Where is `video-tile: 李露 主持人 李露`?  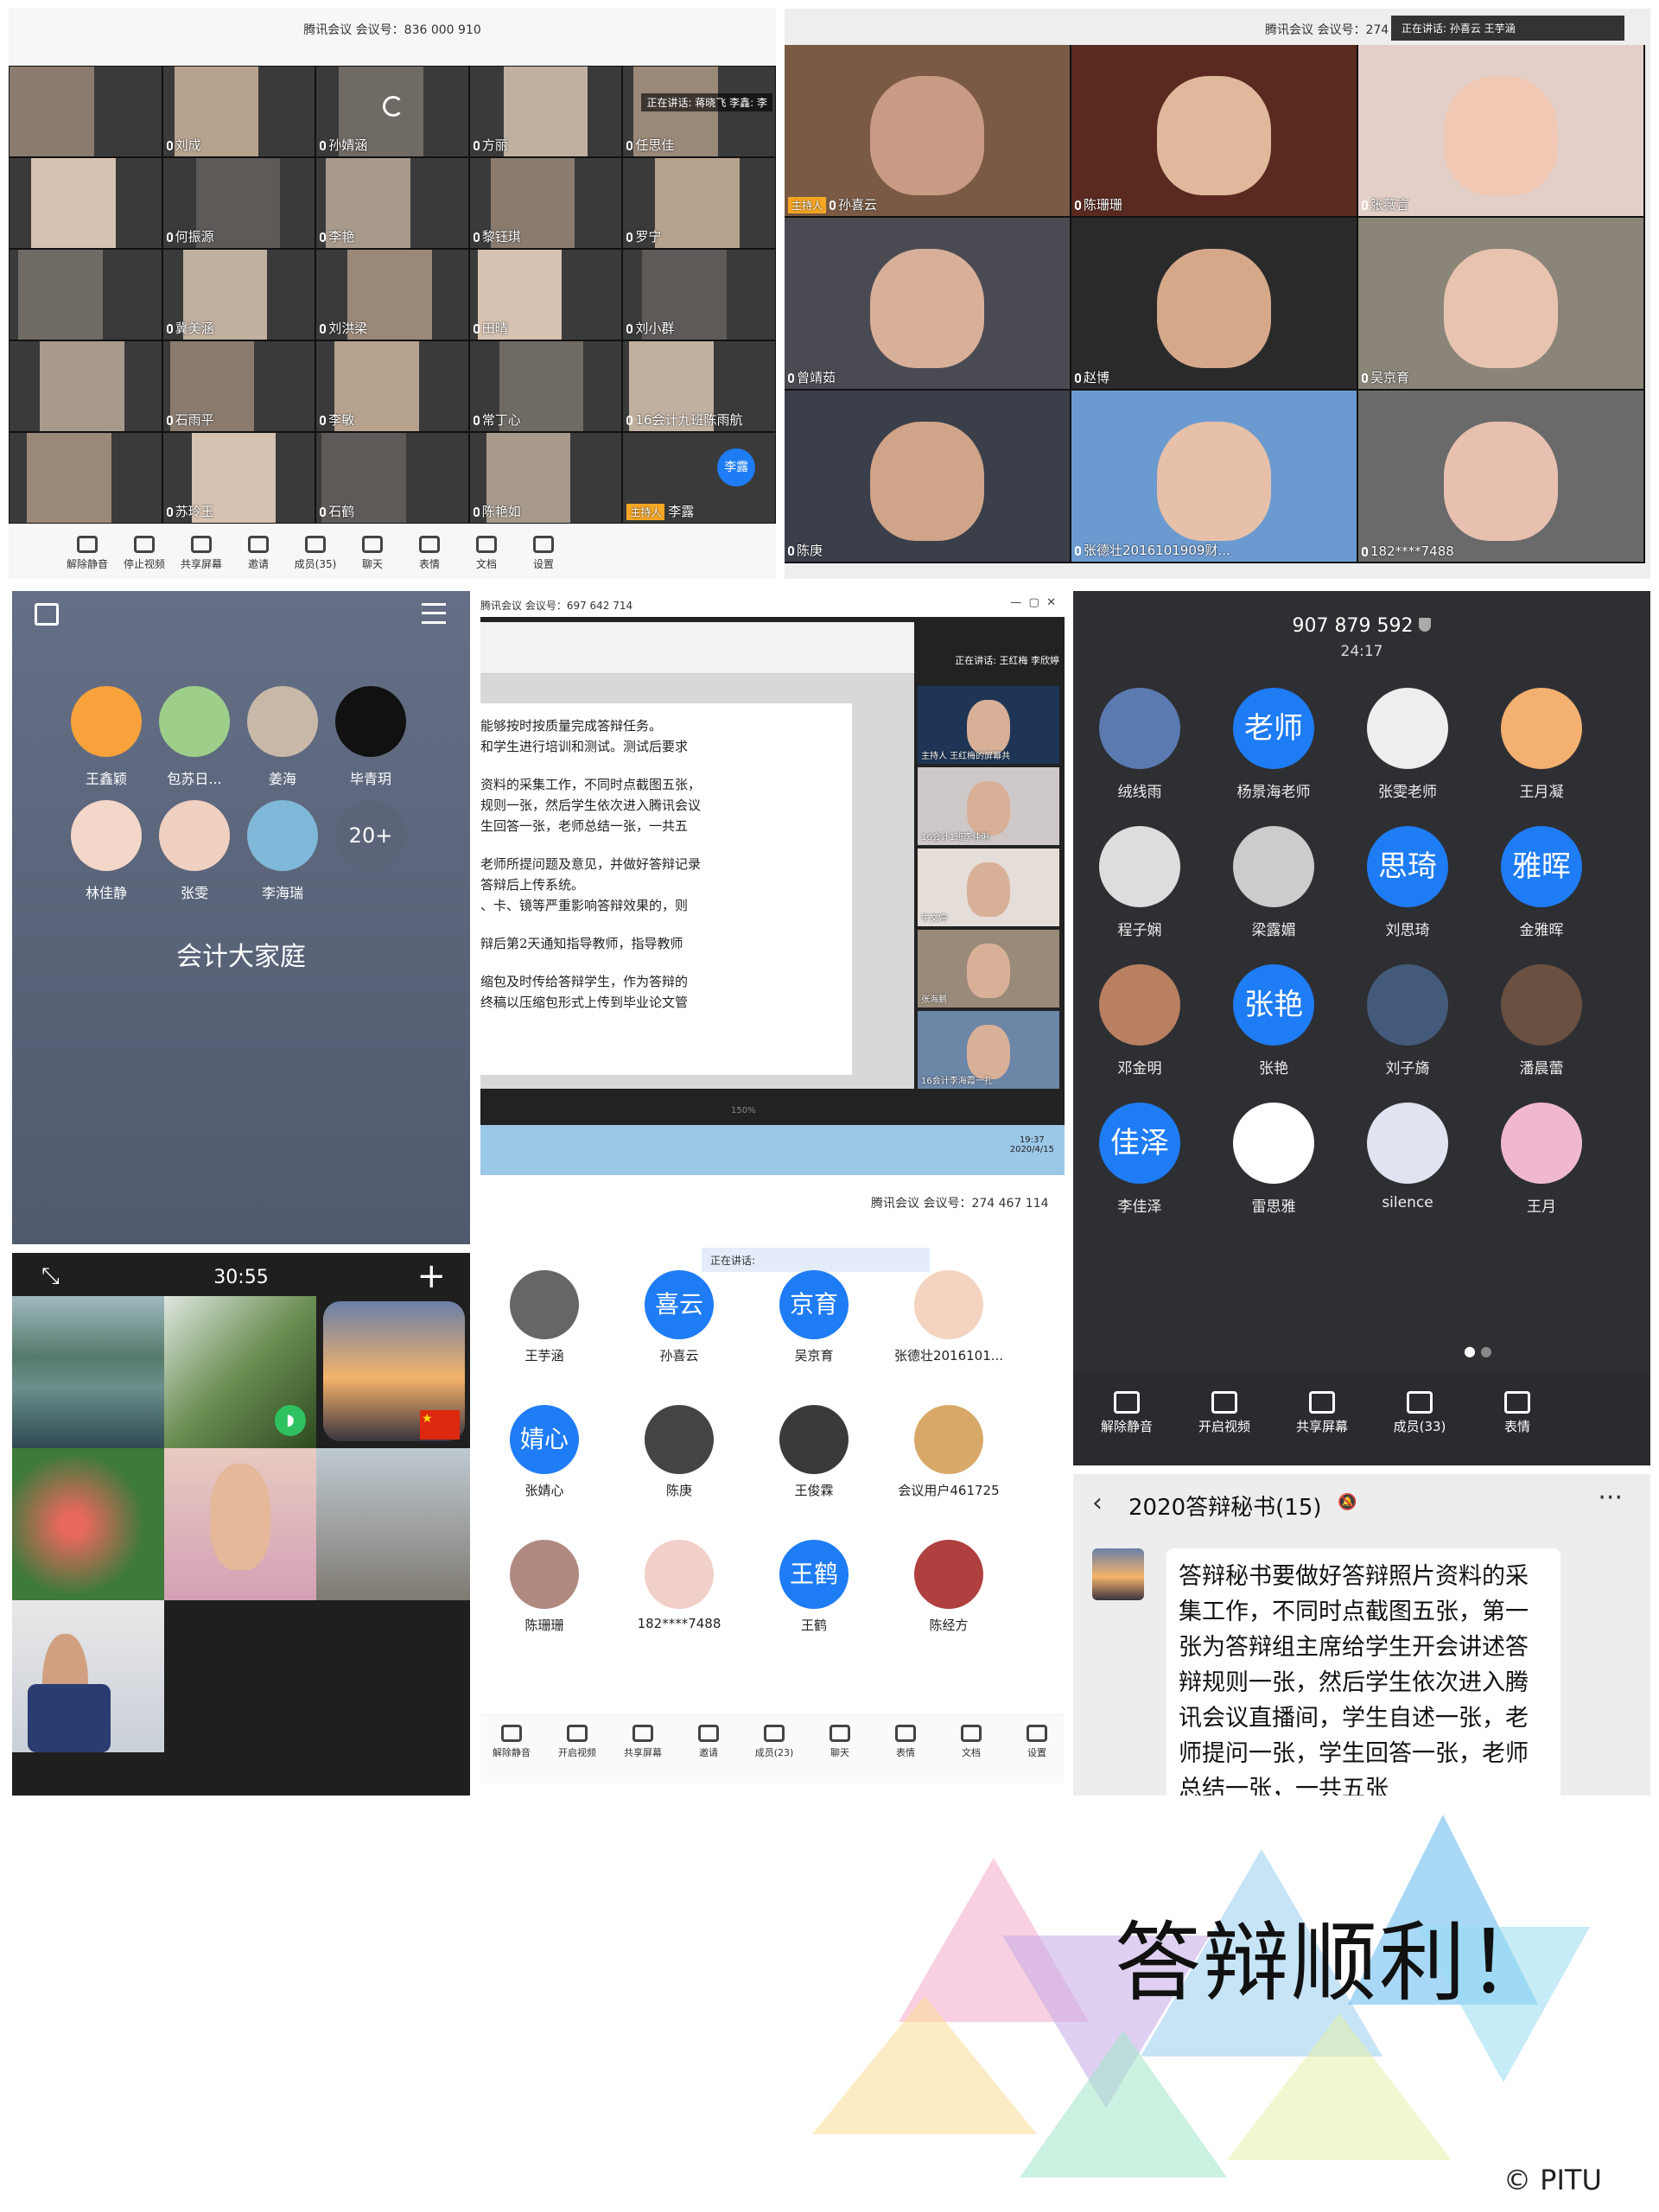 video-tile: 李露 主持人 李露 is located at coordinates (699, 478).